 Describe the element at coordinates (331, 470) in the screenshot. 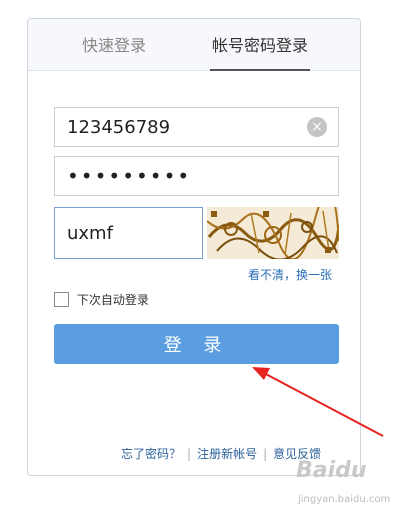

I see `watermark-logo: Baidu` at that location.